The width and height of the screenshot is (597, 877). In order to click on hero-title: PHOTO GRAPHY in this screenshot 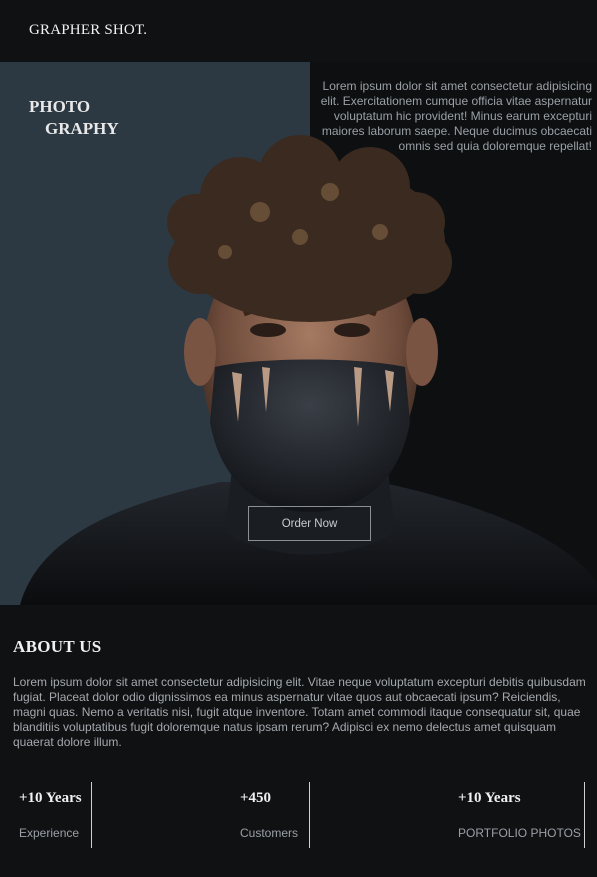, I will do `click(74, 118)`.